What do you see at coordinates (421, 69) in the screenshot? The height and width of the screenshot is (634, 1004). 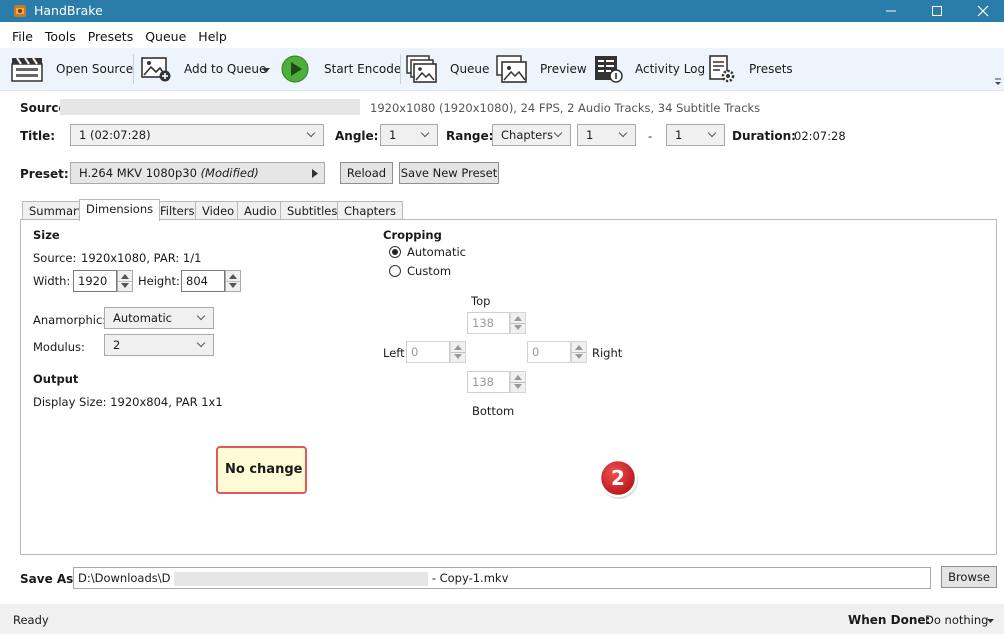 I see `queue-stack-icon` at bounding box center [421, 69].